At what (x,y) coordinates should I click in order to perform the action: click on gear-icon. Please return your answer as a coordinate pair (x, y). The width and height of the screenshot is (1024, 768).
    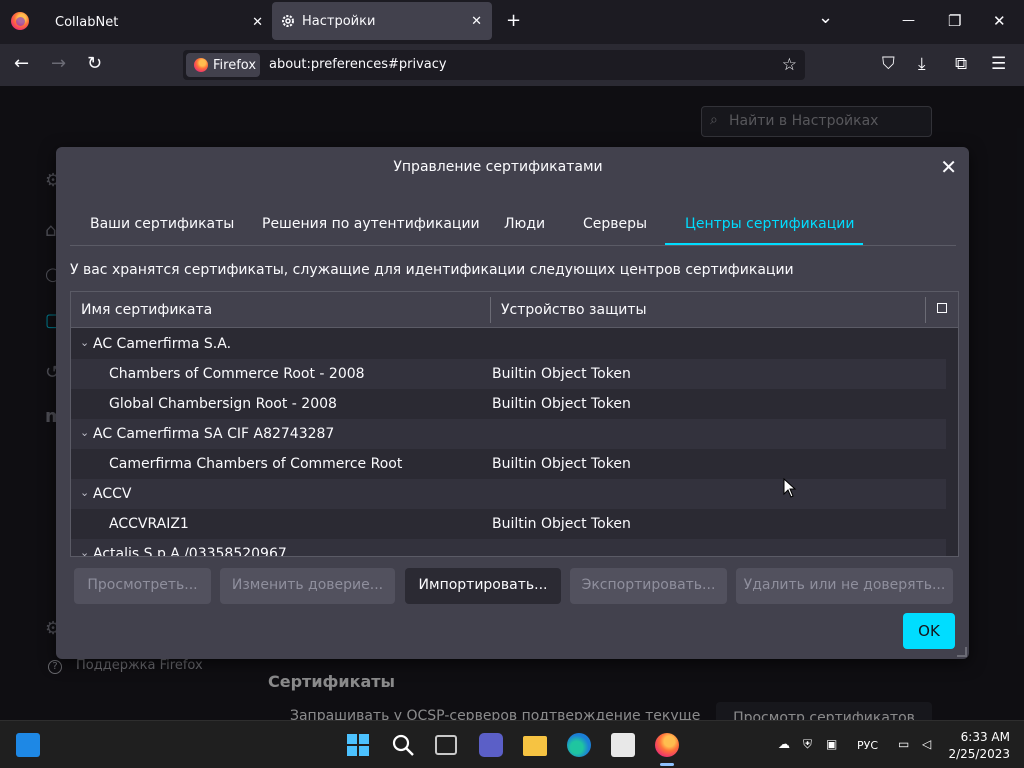
    Looking at the image, I should click on (288, 21).